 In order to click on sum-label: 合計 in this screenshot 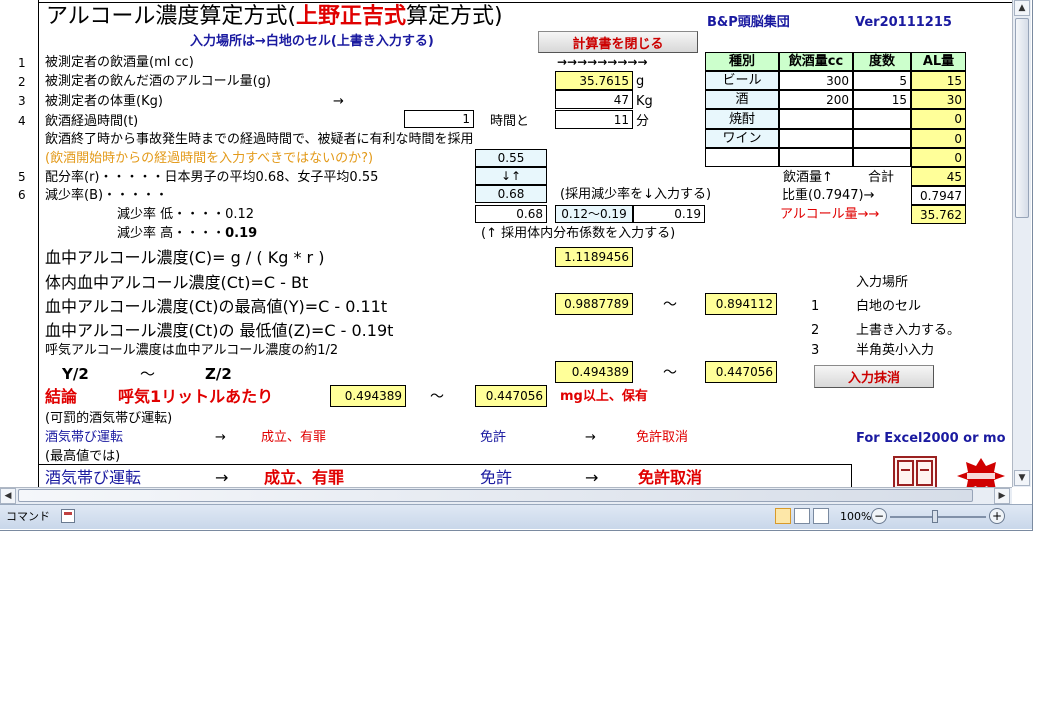, I will do `click(881, 177)`.